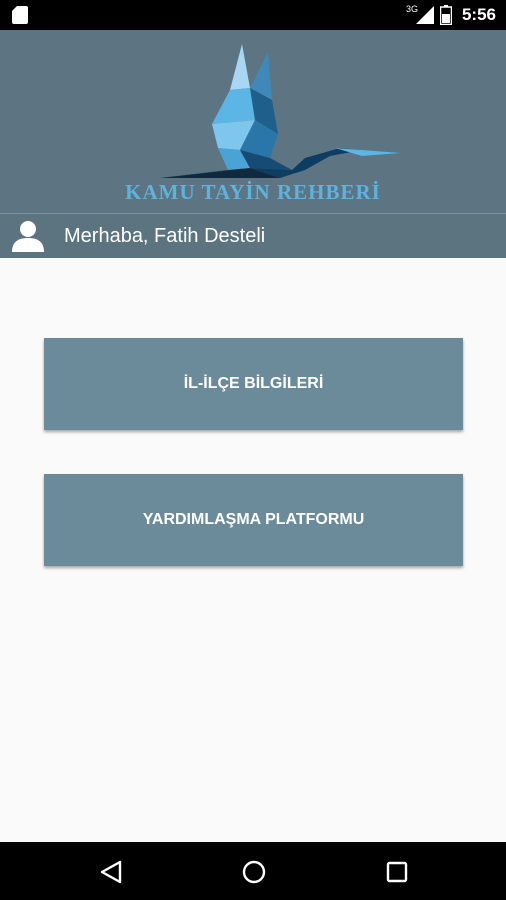 This screenshot has height=900, width=506. Describe the element at coordinates (445, 15) in the screenshot. I see `battery-icon` at that location.